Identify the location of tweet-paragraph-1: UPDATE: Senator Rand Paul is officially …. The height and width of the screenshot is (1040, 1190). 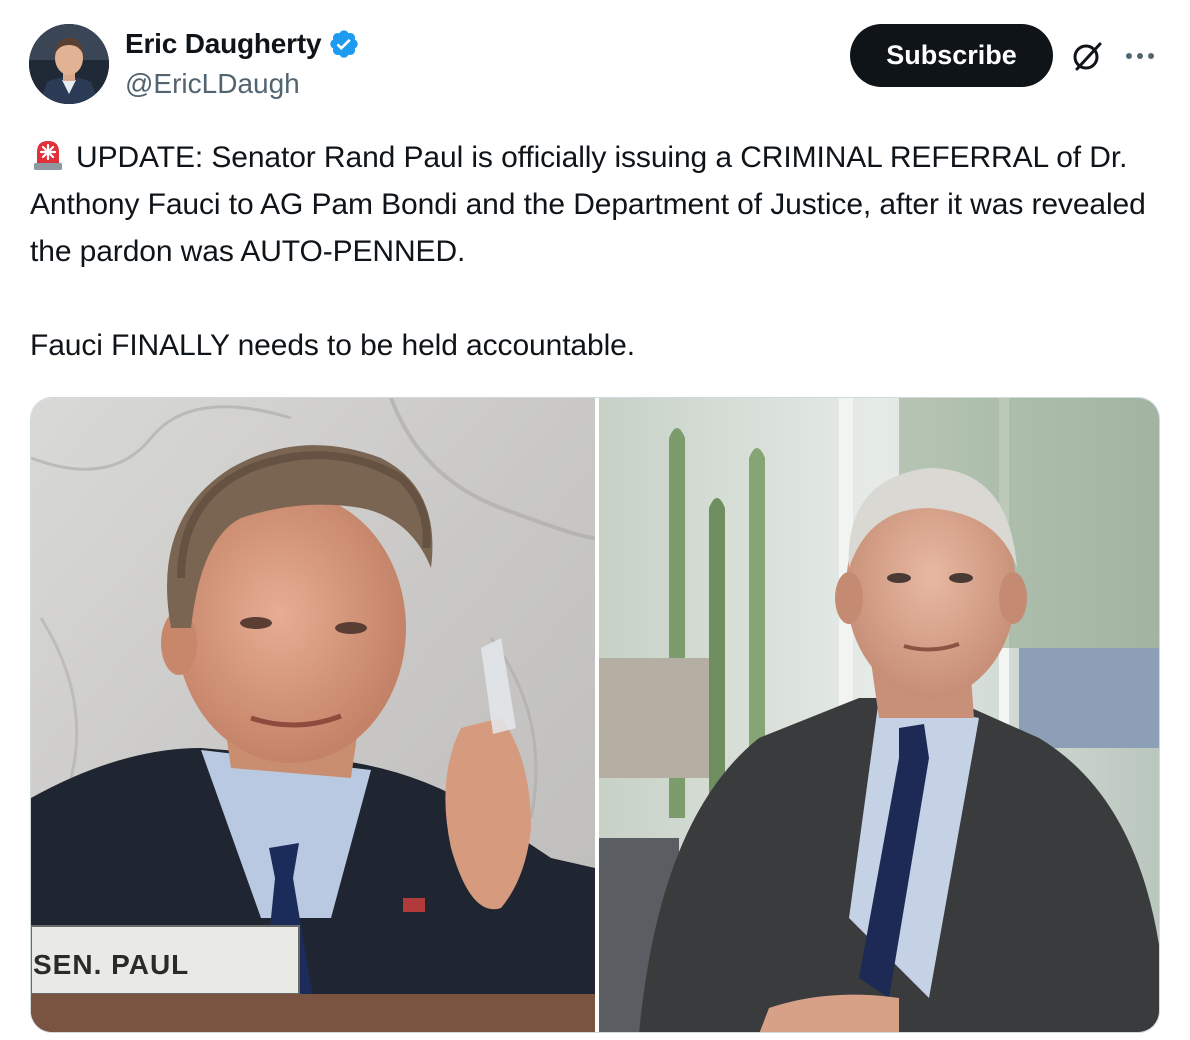
(597, 204).